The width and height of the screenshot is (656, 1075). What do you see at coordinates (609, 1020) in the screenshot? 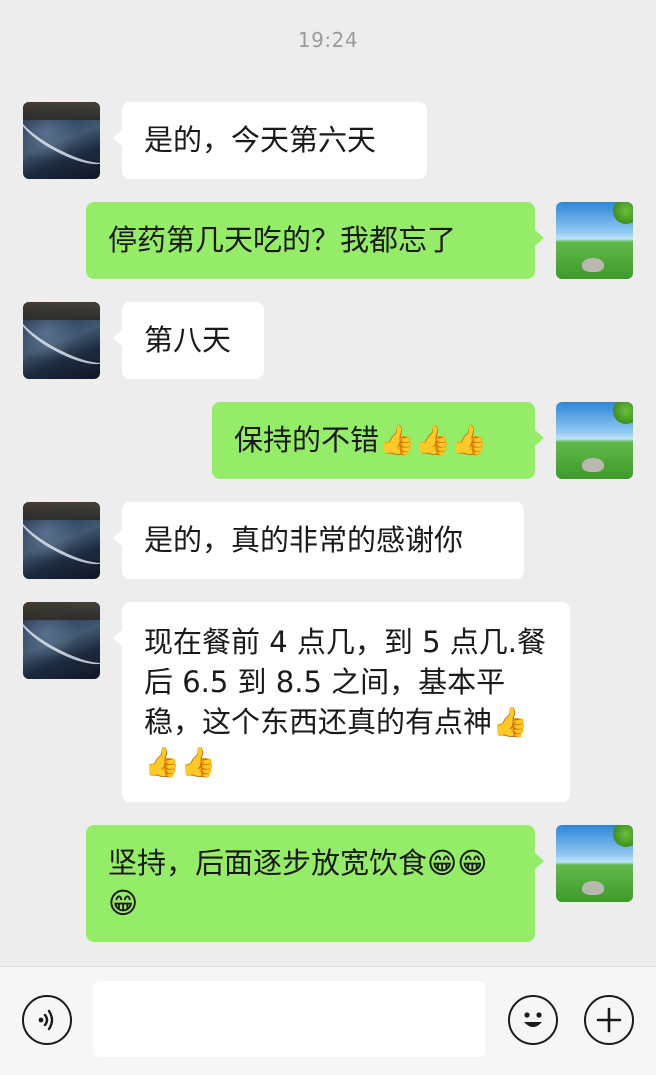
I see `plus-icon` at bounding box center [609, 1020].